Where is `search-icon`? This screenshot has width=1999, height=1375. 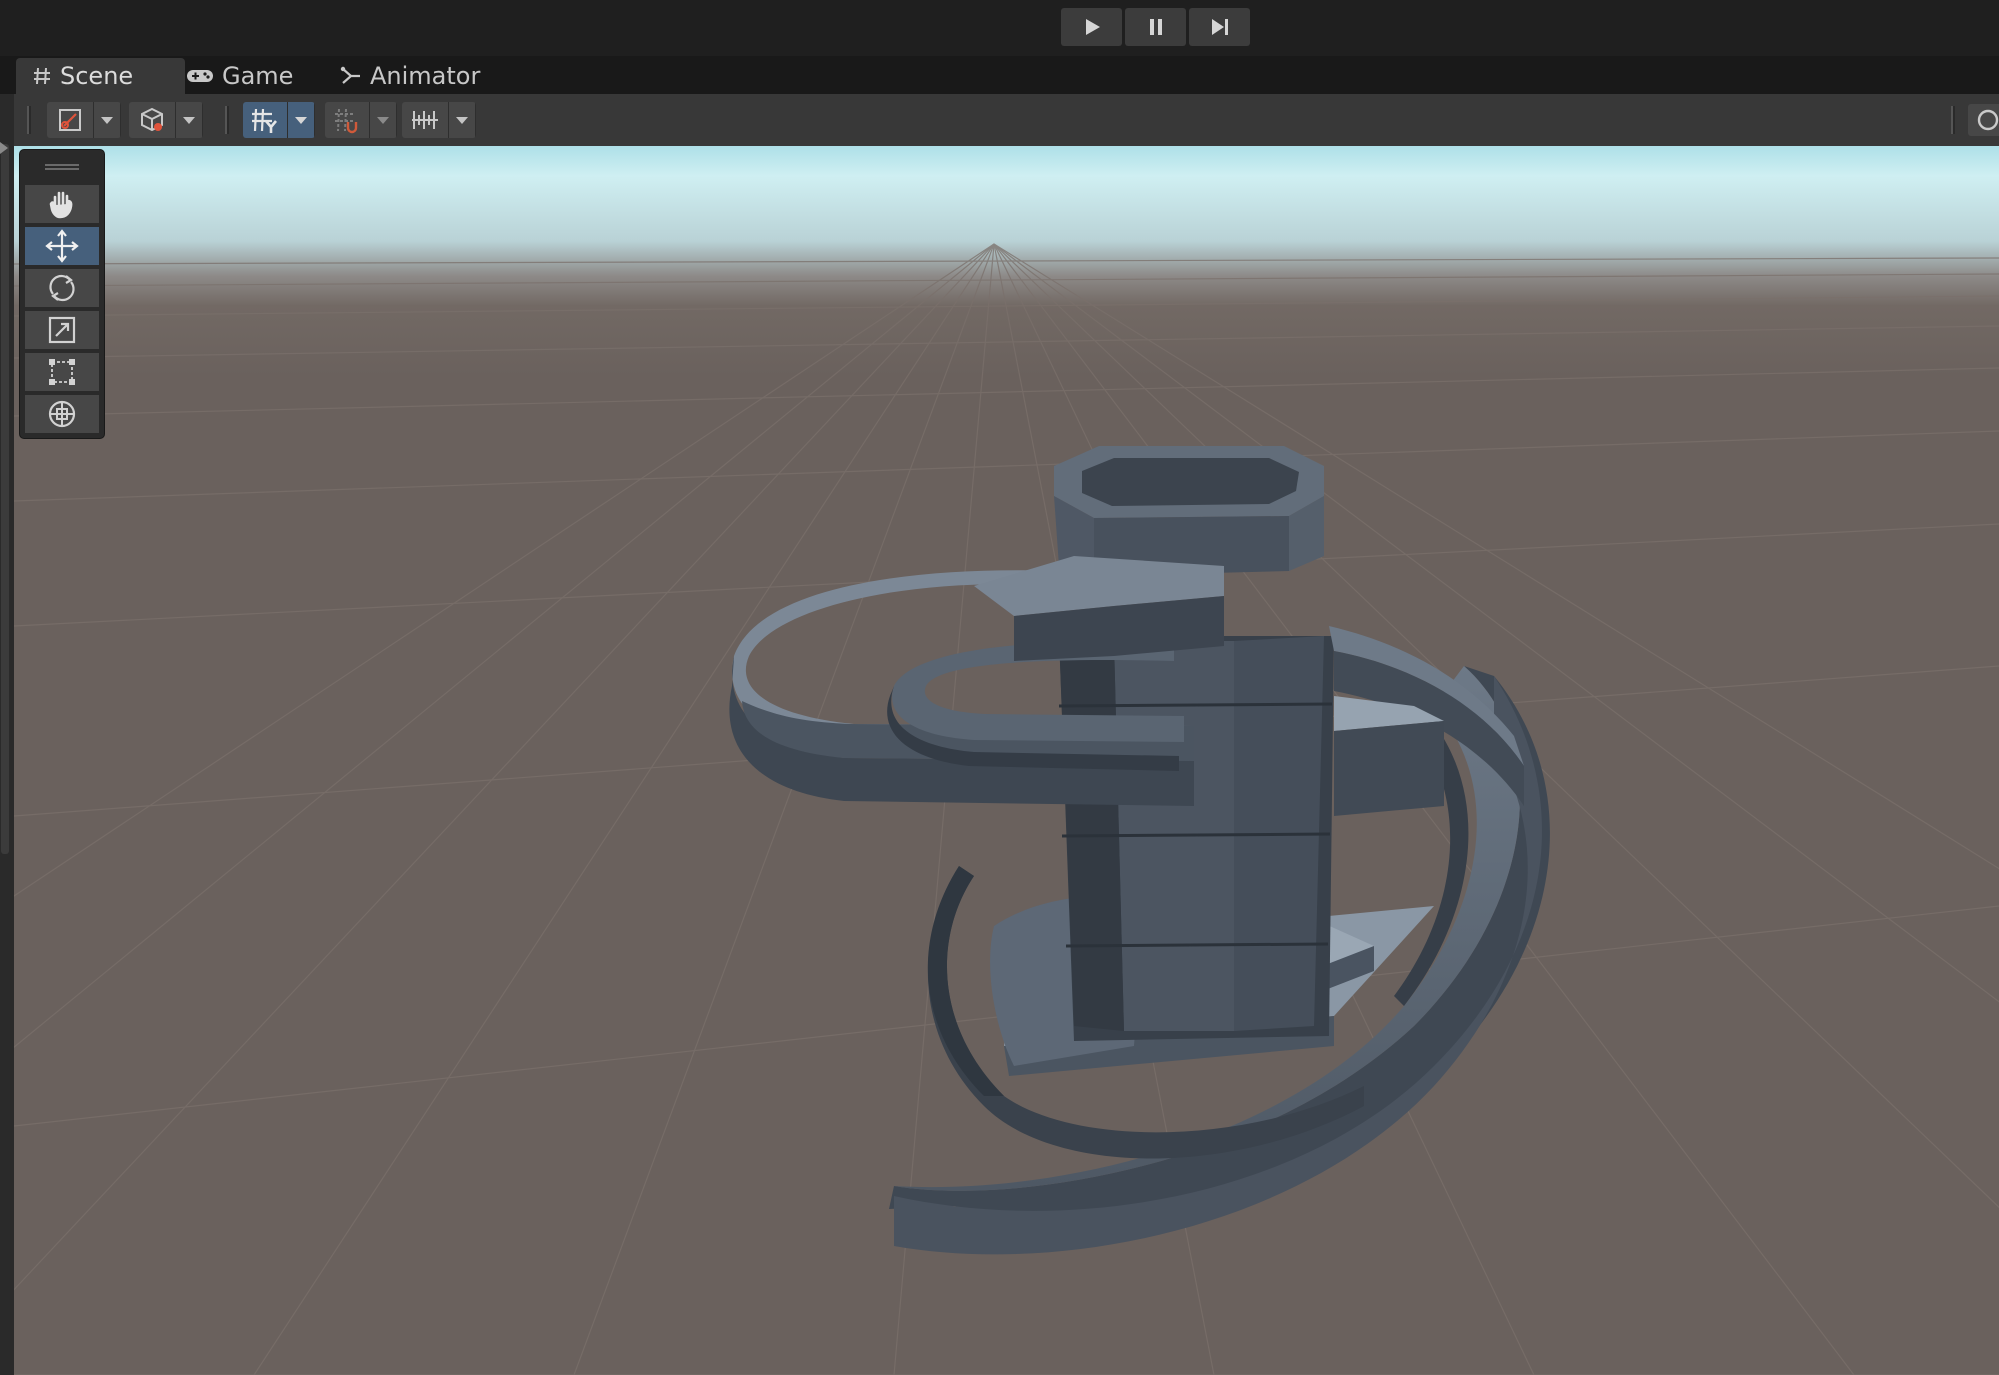
search-icon is located at coordinates (1988, 120).